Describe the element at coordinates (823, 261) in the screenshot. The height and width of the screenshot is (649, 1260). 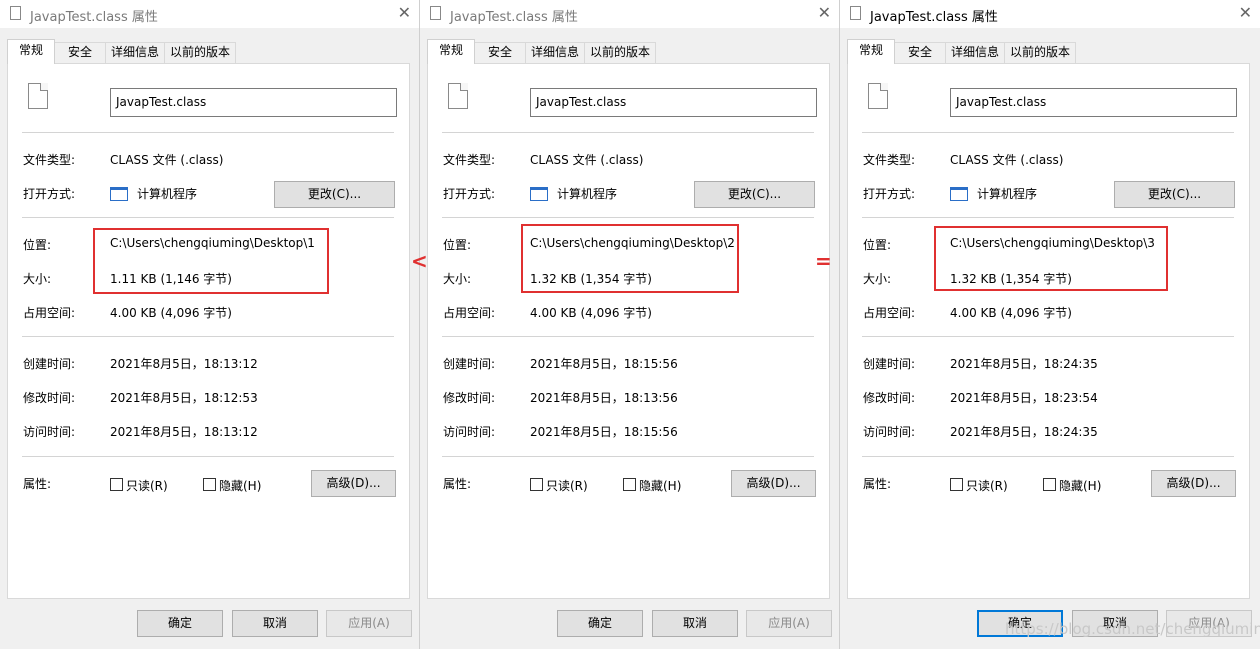
I see `equals-annotation: =` at that location.